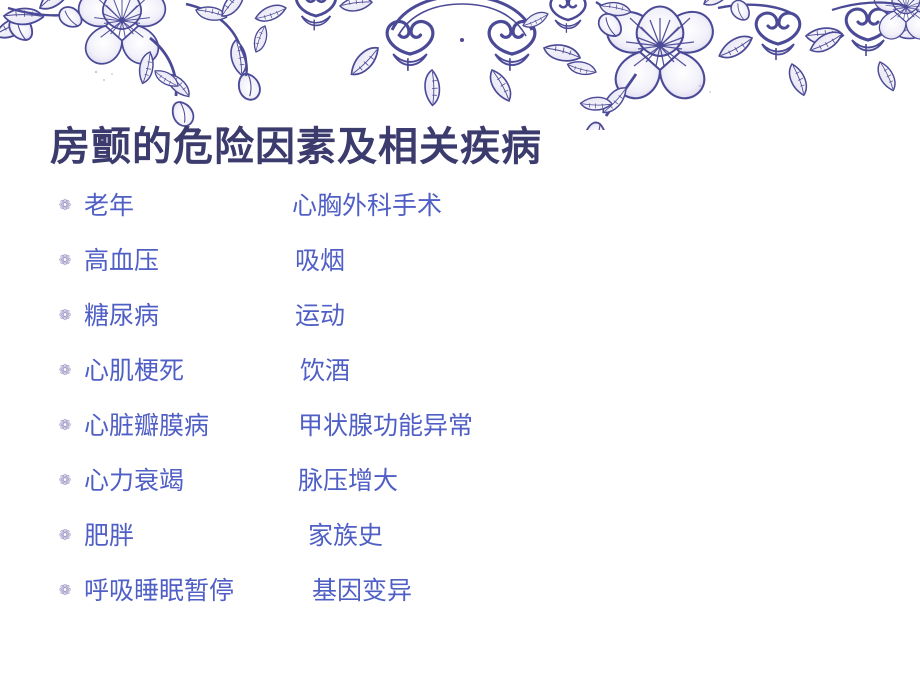 The image size is (920, 690). What do you see at coordinates (348, 480) in the screenshot?
I see `risk-factor-secondary: 脉压增大` at bounding box center [348, 480].